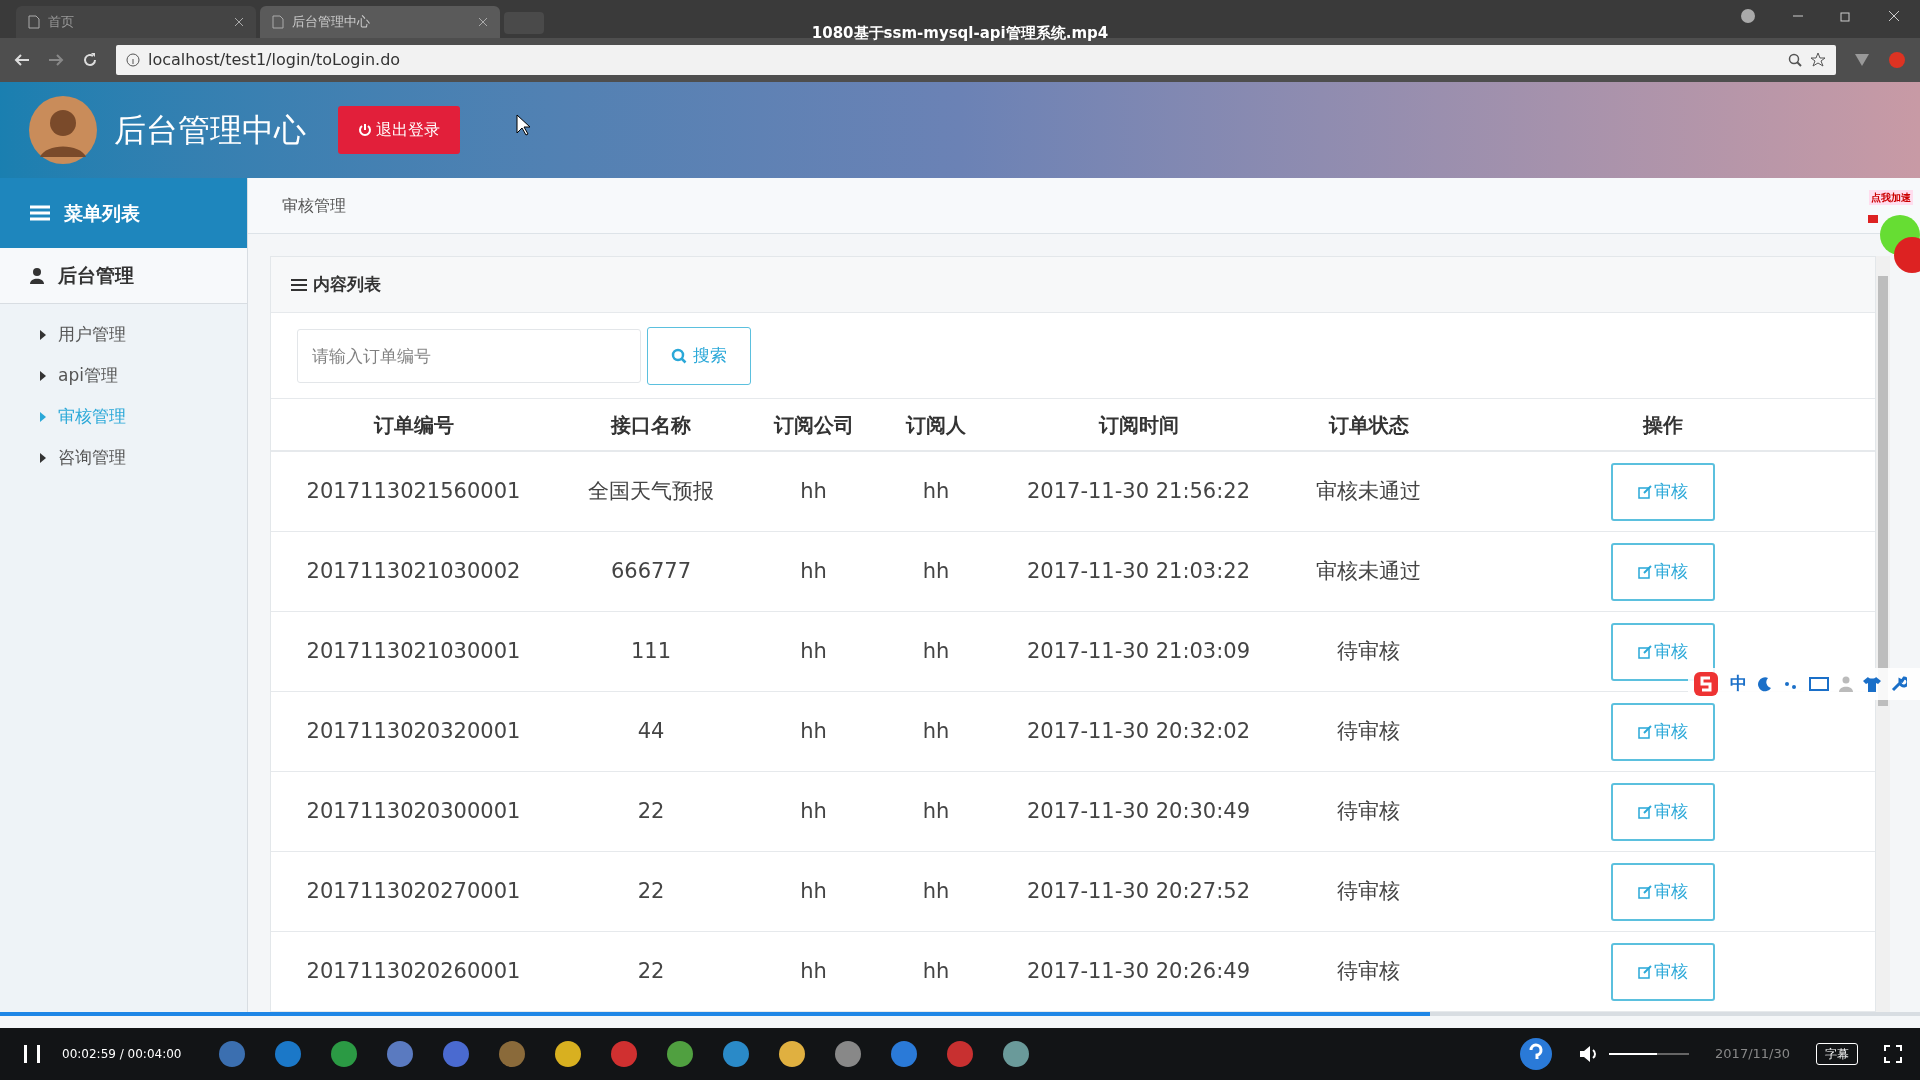 The image size is (1920, 1080). What do you see at coordinates (1706, 684) in the screenshot?
I see `sogou-logo-icon` at bounding box center [1706, 684].